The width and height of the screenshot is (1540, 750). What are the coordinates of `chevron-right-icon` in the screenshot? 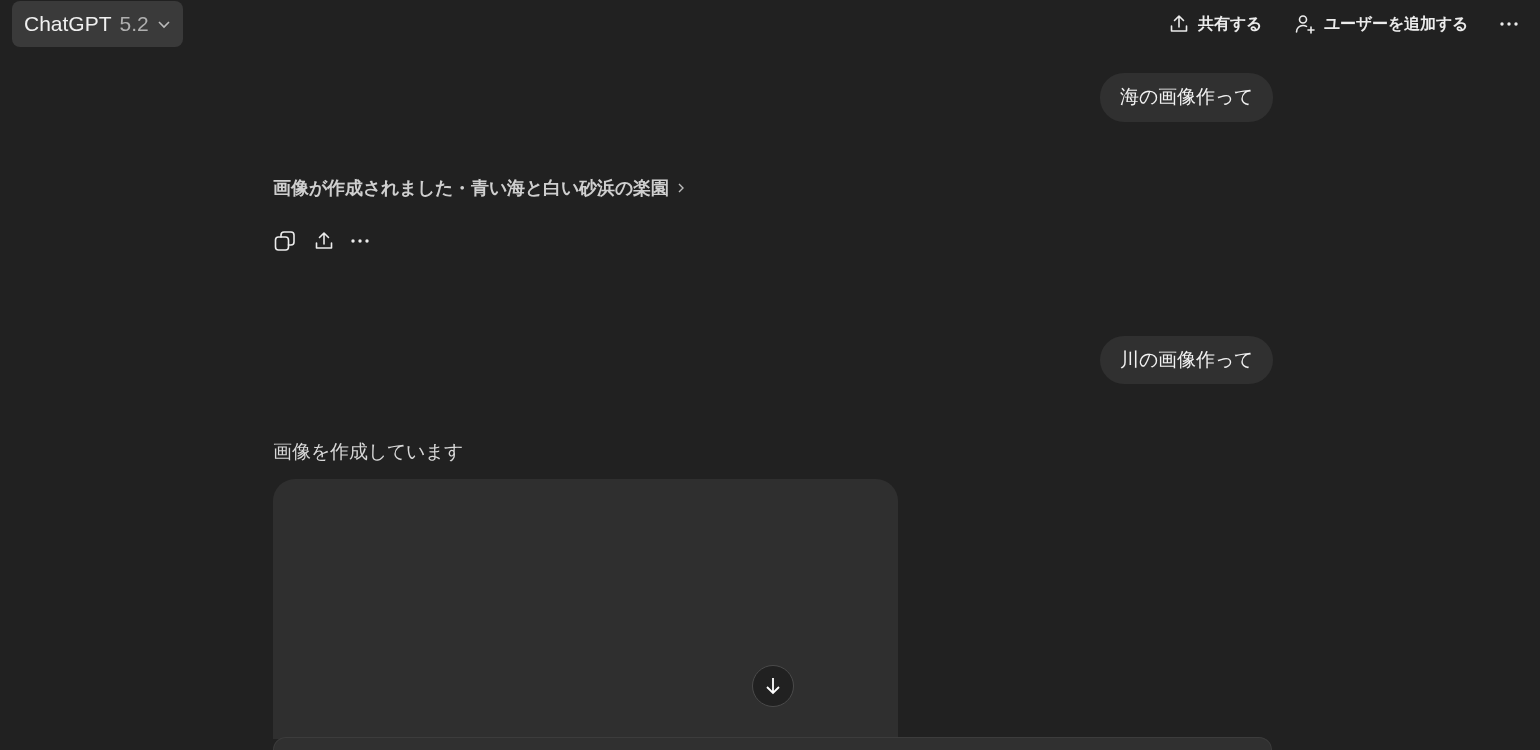 It's located at (681, 188).